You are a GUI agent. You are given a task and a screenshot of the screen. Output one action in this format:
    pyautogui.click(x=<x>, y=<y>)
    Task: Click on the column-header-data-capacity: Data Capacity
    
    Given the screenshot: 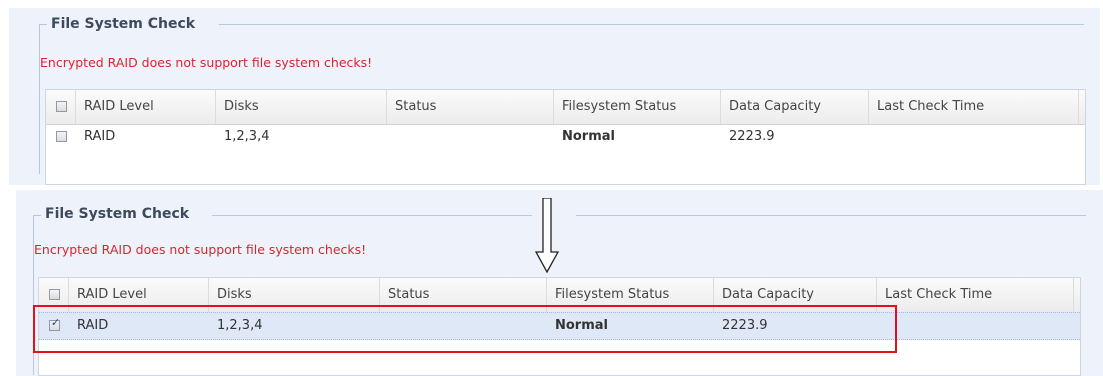 What is the action you would take?
    pyautogui.click(x=795, y=107)
    